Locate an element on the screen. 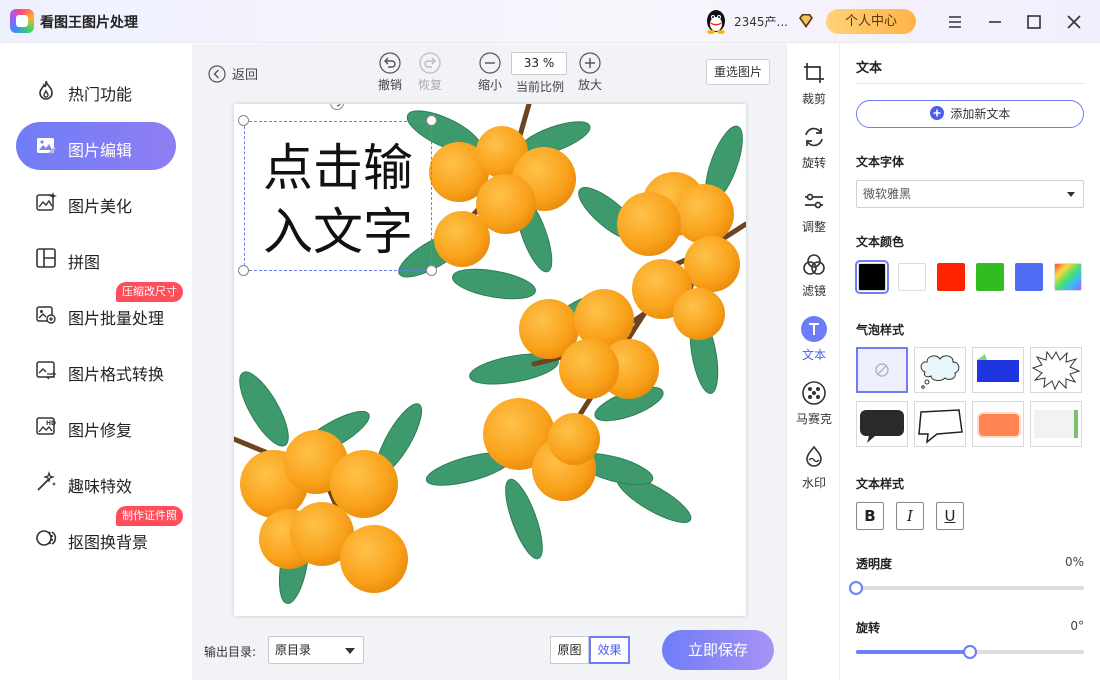 Image resolution: width=1100 pixels, height=680 pixels. rotate-handle-icon is located at coordinates (337, 107).